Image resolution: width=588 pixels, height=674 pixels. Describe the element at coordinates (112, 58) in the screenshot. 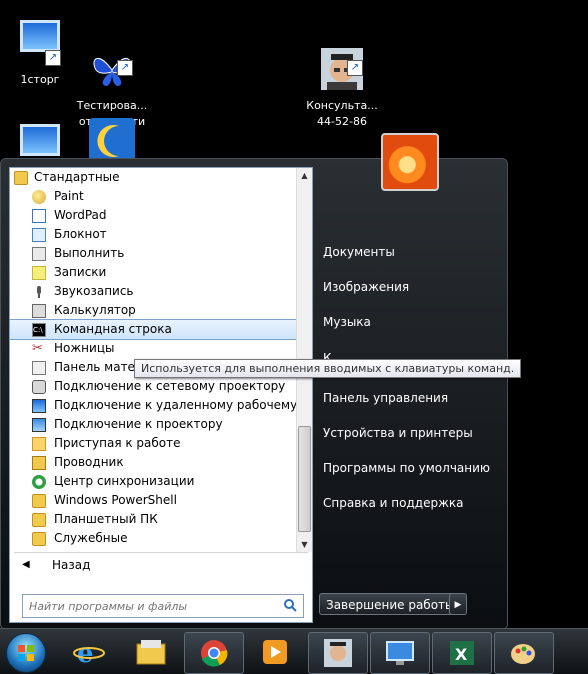

I see `butterfly-icon: ↗` at that location.